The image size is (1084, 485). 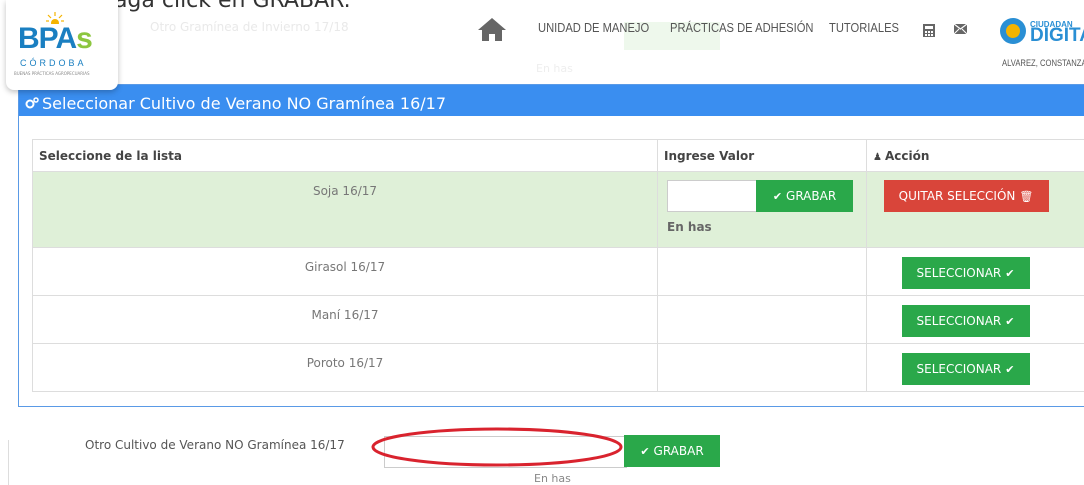 What do you see at coordinates (877, 157) in the screenshot?
I see `user-icon: ♟` at bounding box center [877, 157].